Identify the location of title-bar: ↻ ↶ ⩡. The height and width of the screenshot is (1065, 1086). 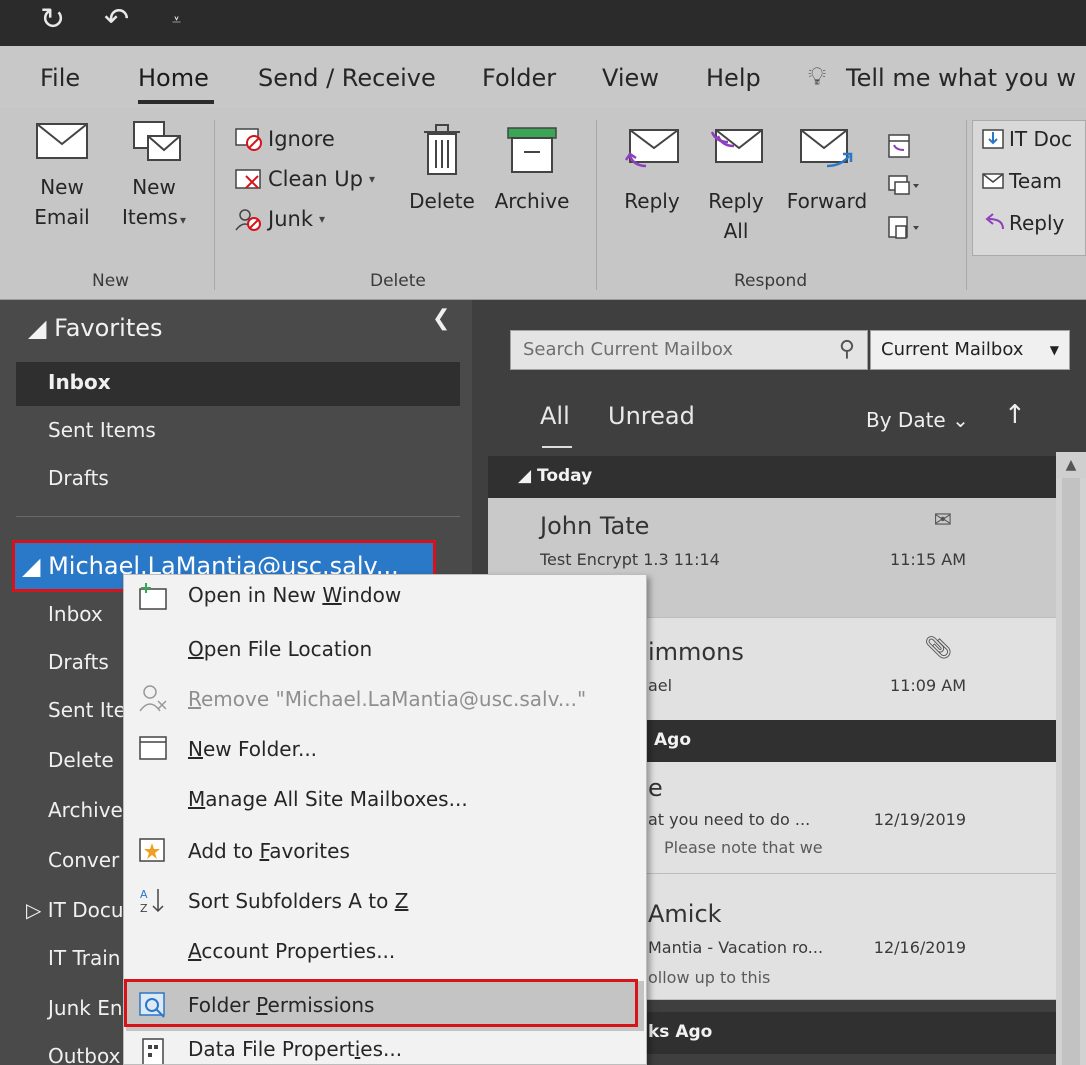
(543, 23).